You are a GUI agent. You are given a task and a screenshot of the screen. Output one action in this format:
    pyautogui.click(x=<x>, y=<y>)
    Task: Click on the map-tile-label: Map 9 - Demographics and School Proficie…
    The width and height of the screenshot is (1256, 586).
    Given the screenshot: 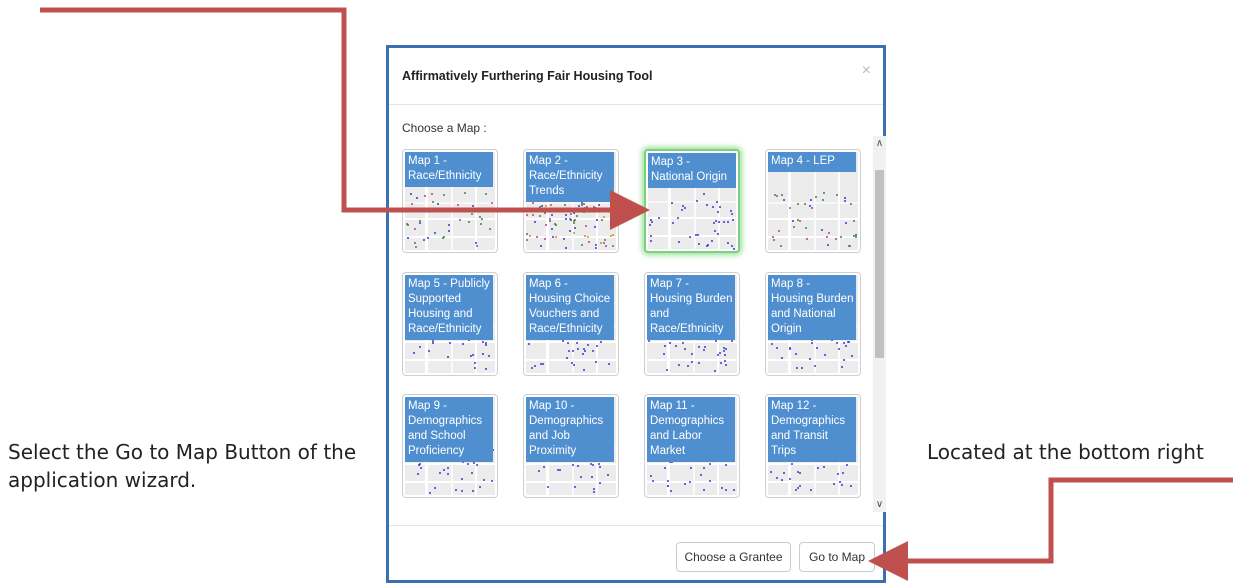 What is the action you would take?
    pyautogui.click(x=449, y=429)
    